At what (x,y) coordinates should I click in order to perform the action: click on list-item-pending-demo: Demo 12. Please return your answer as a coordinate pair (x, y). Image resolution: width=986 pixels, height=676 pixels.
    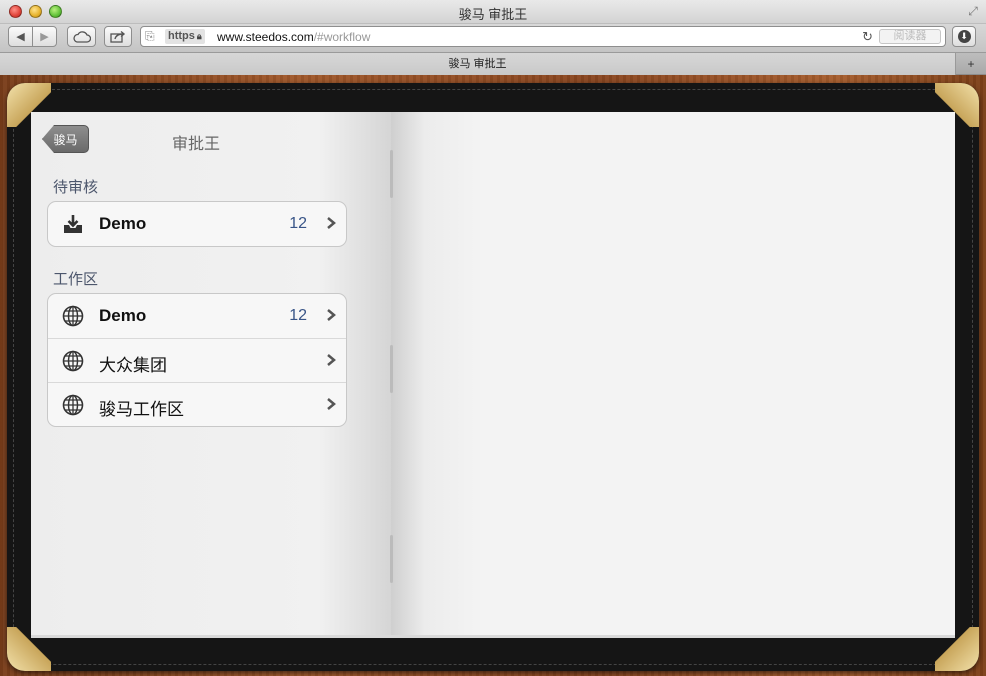
    Looking at the image, I should click on (197, 224).